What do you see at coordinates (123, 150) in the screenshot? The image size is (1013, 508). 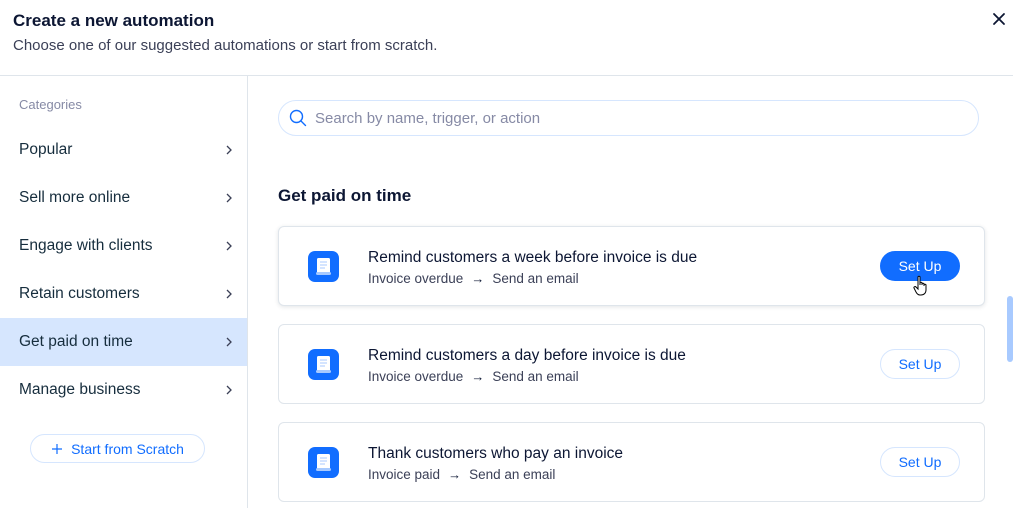 I see `sidebar-item-popular: Popular` at bounding box center [123, 150].